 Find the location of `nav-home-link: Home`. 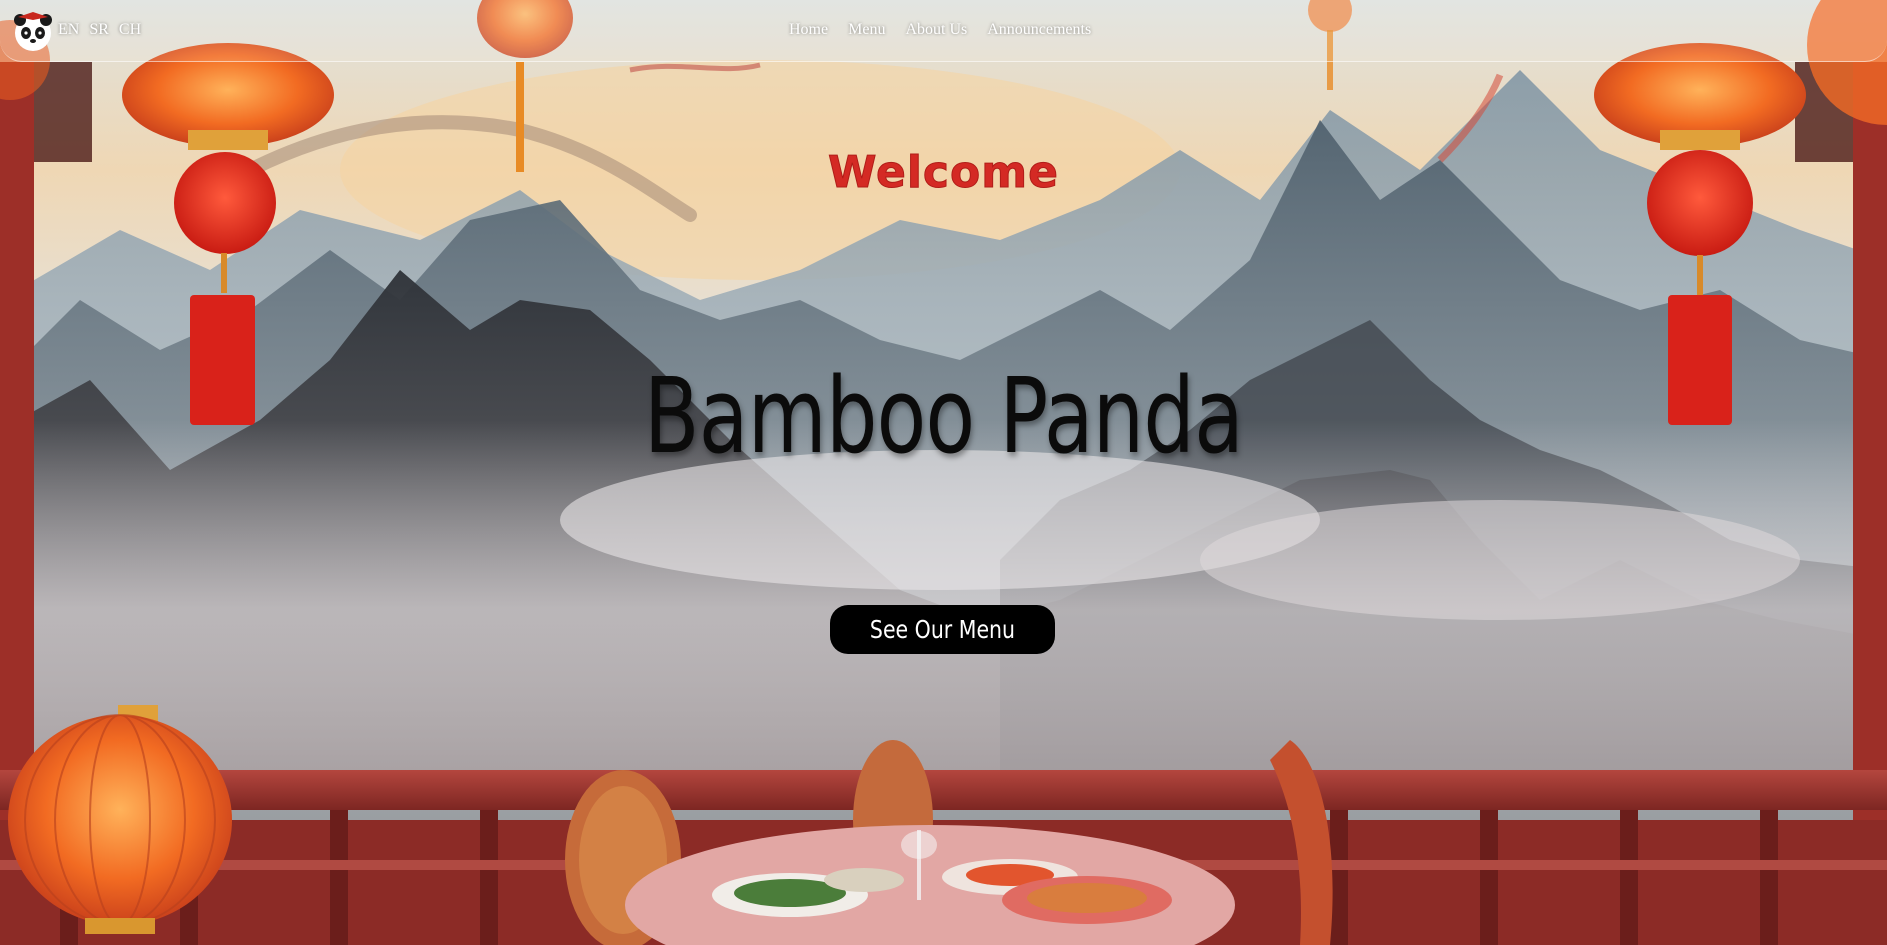

nav-home-link: Home is located at coordinates (808, 30).